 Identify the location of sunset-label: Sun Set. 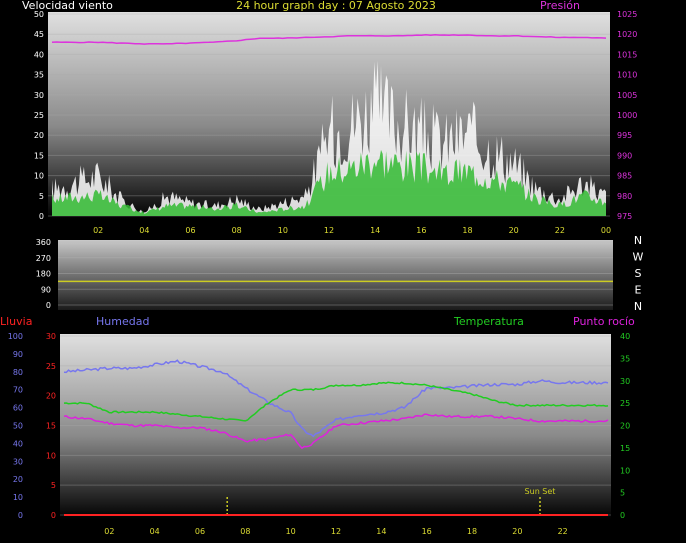
(540, 491).